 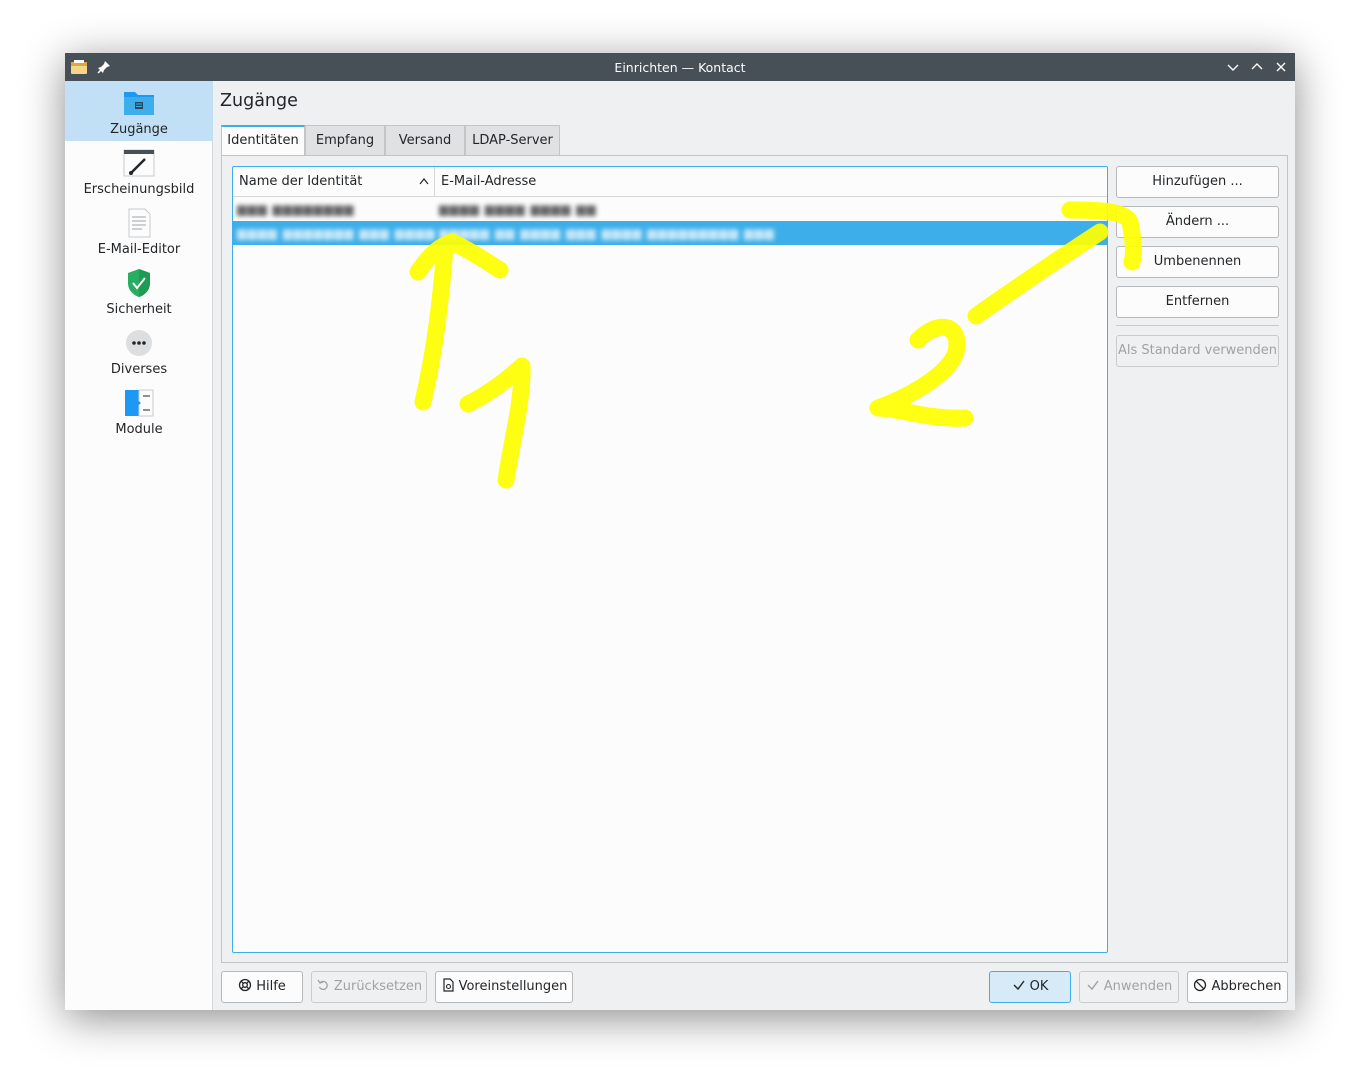 I want to click on help-button: Hilfe, so click(x=262, y=987).